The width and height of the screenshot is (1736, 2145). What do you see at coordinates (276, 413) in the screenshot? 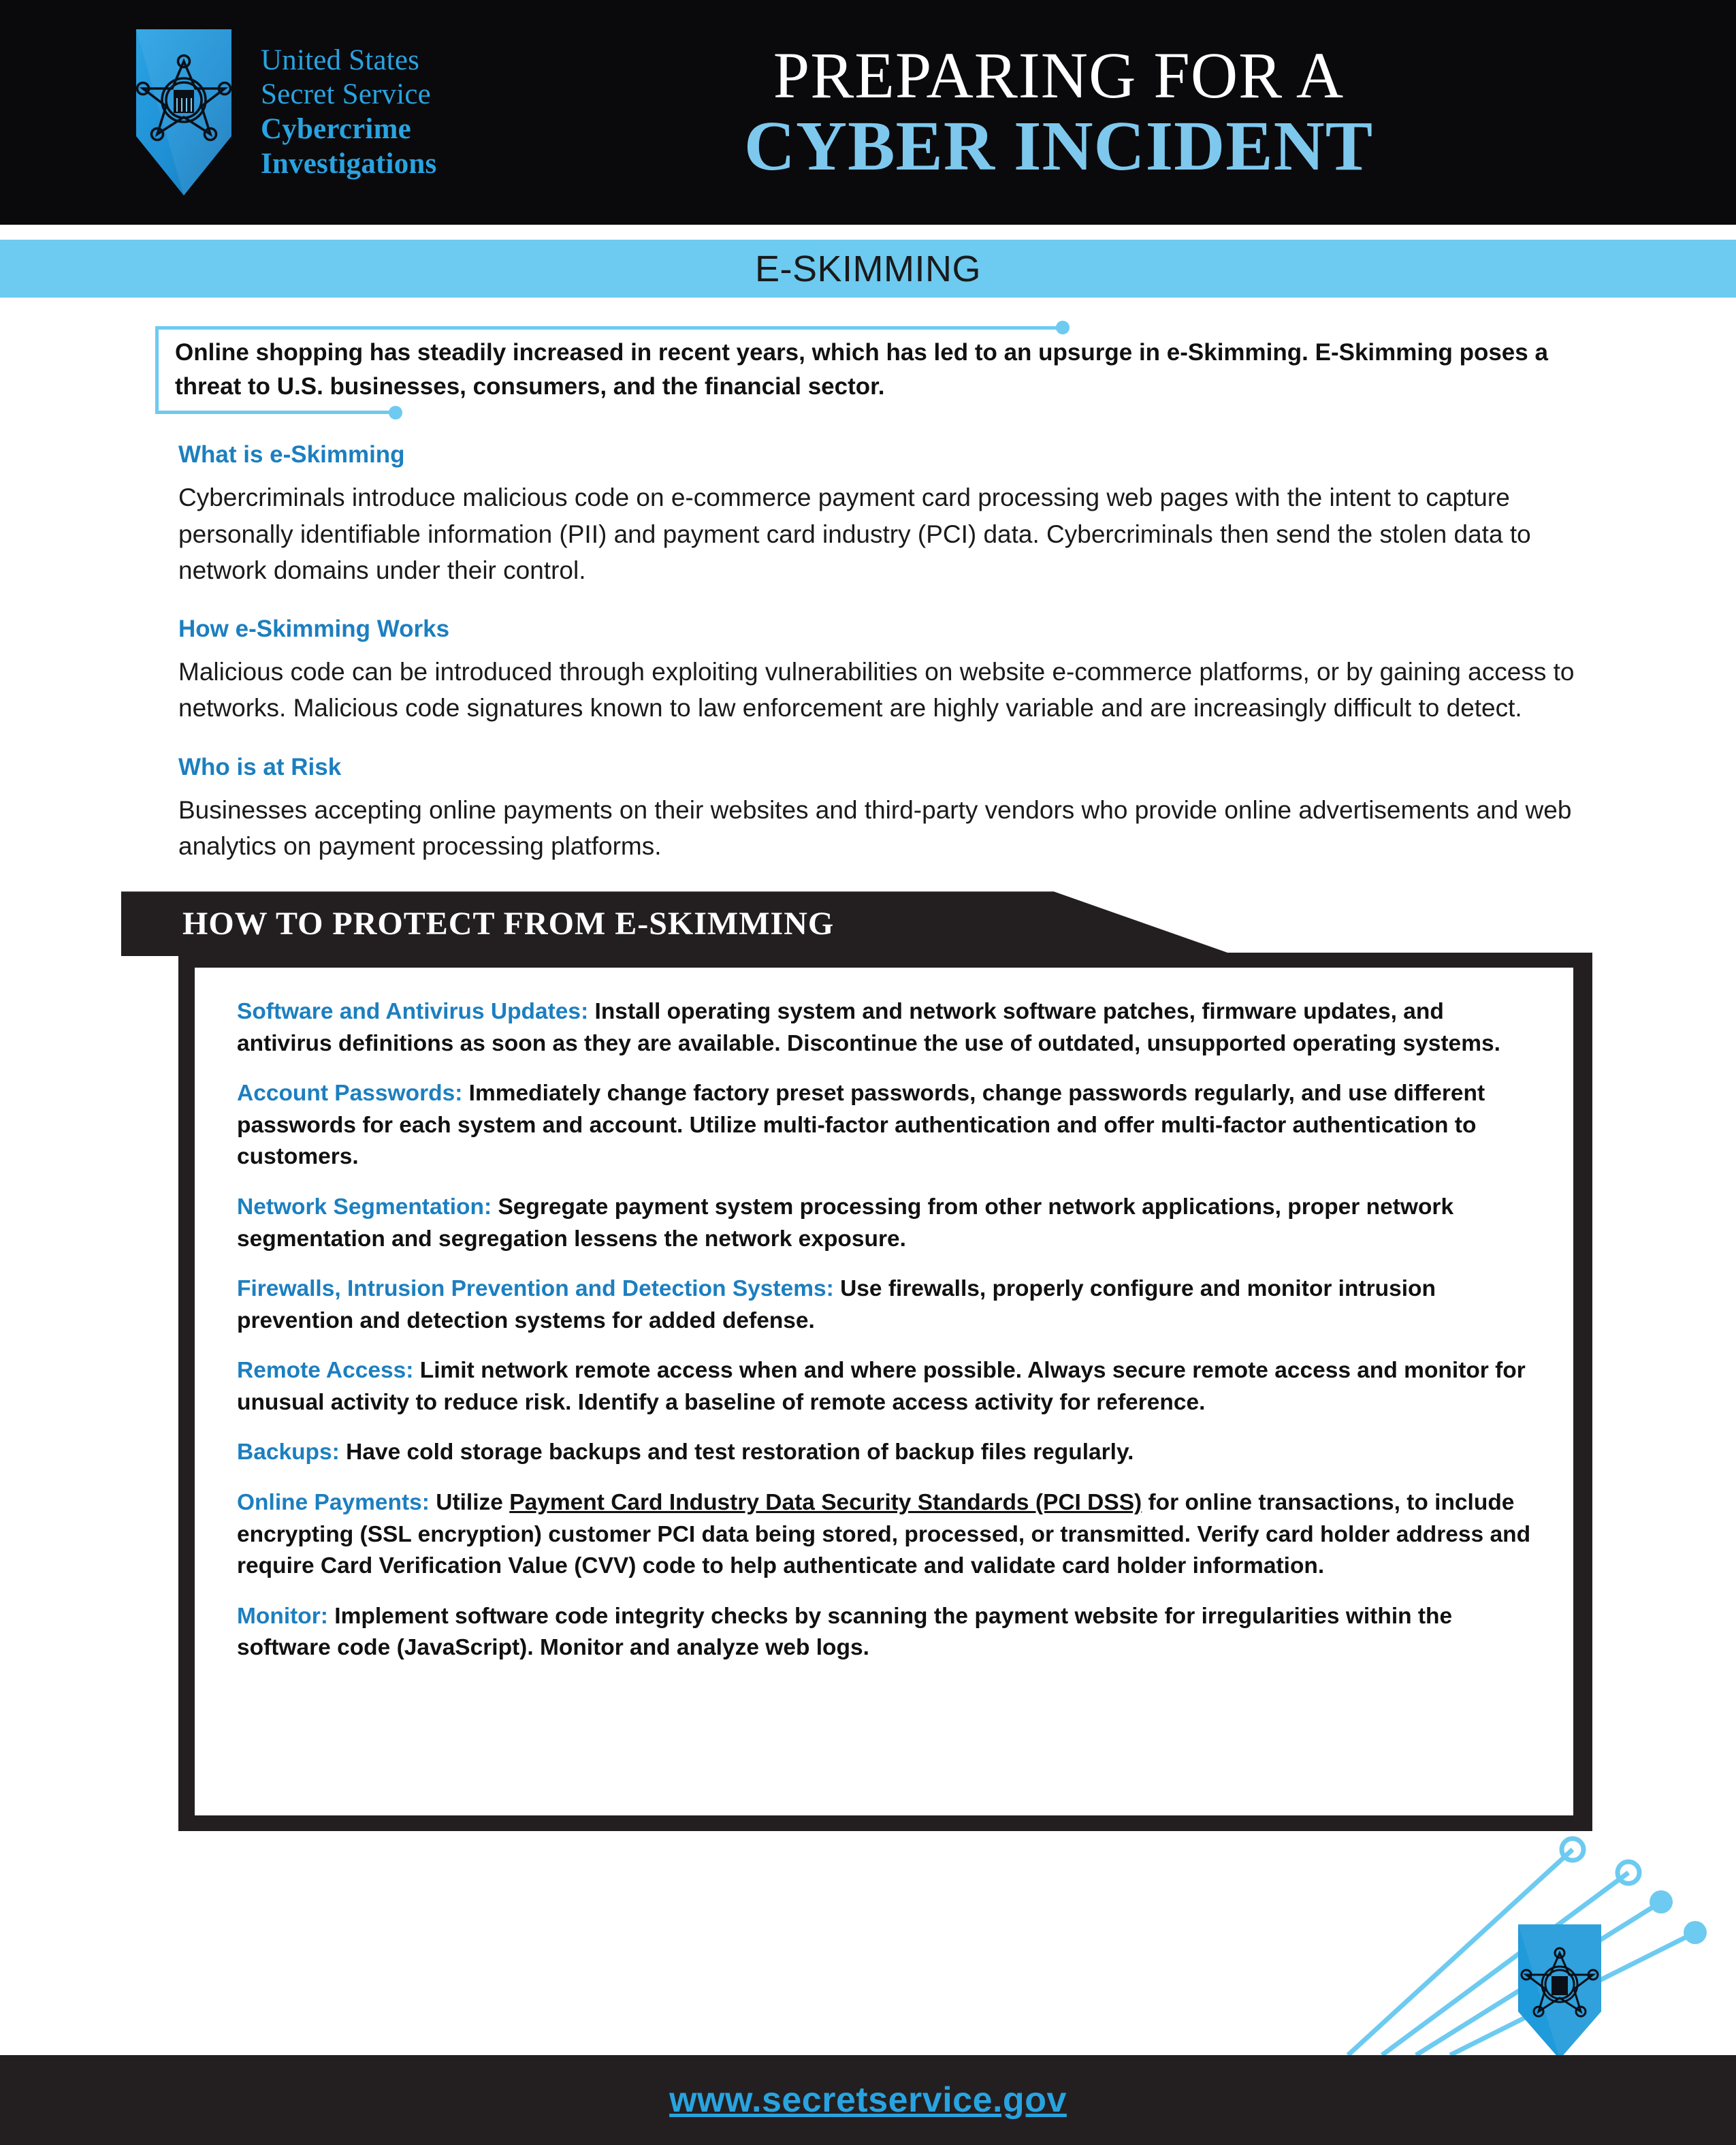
I see `callout-bottom-rule` at bounding box center [276, 413].